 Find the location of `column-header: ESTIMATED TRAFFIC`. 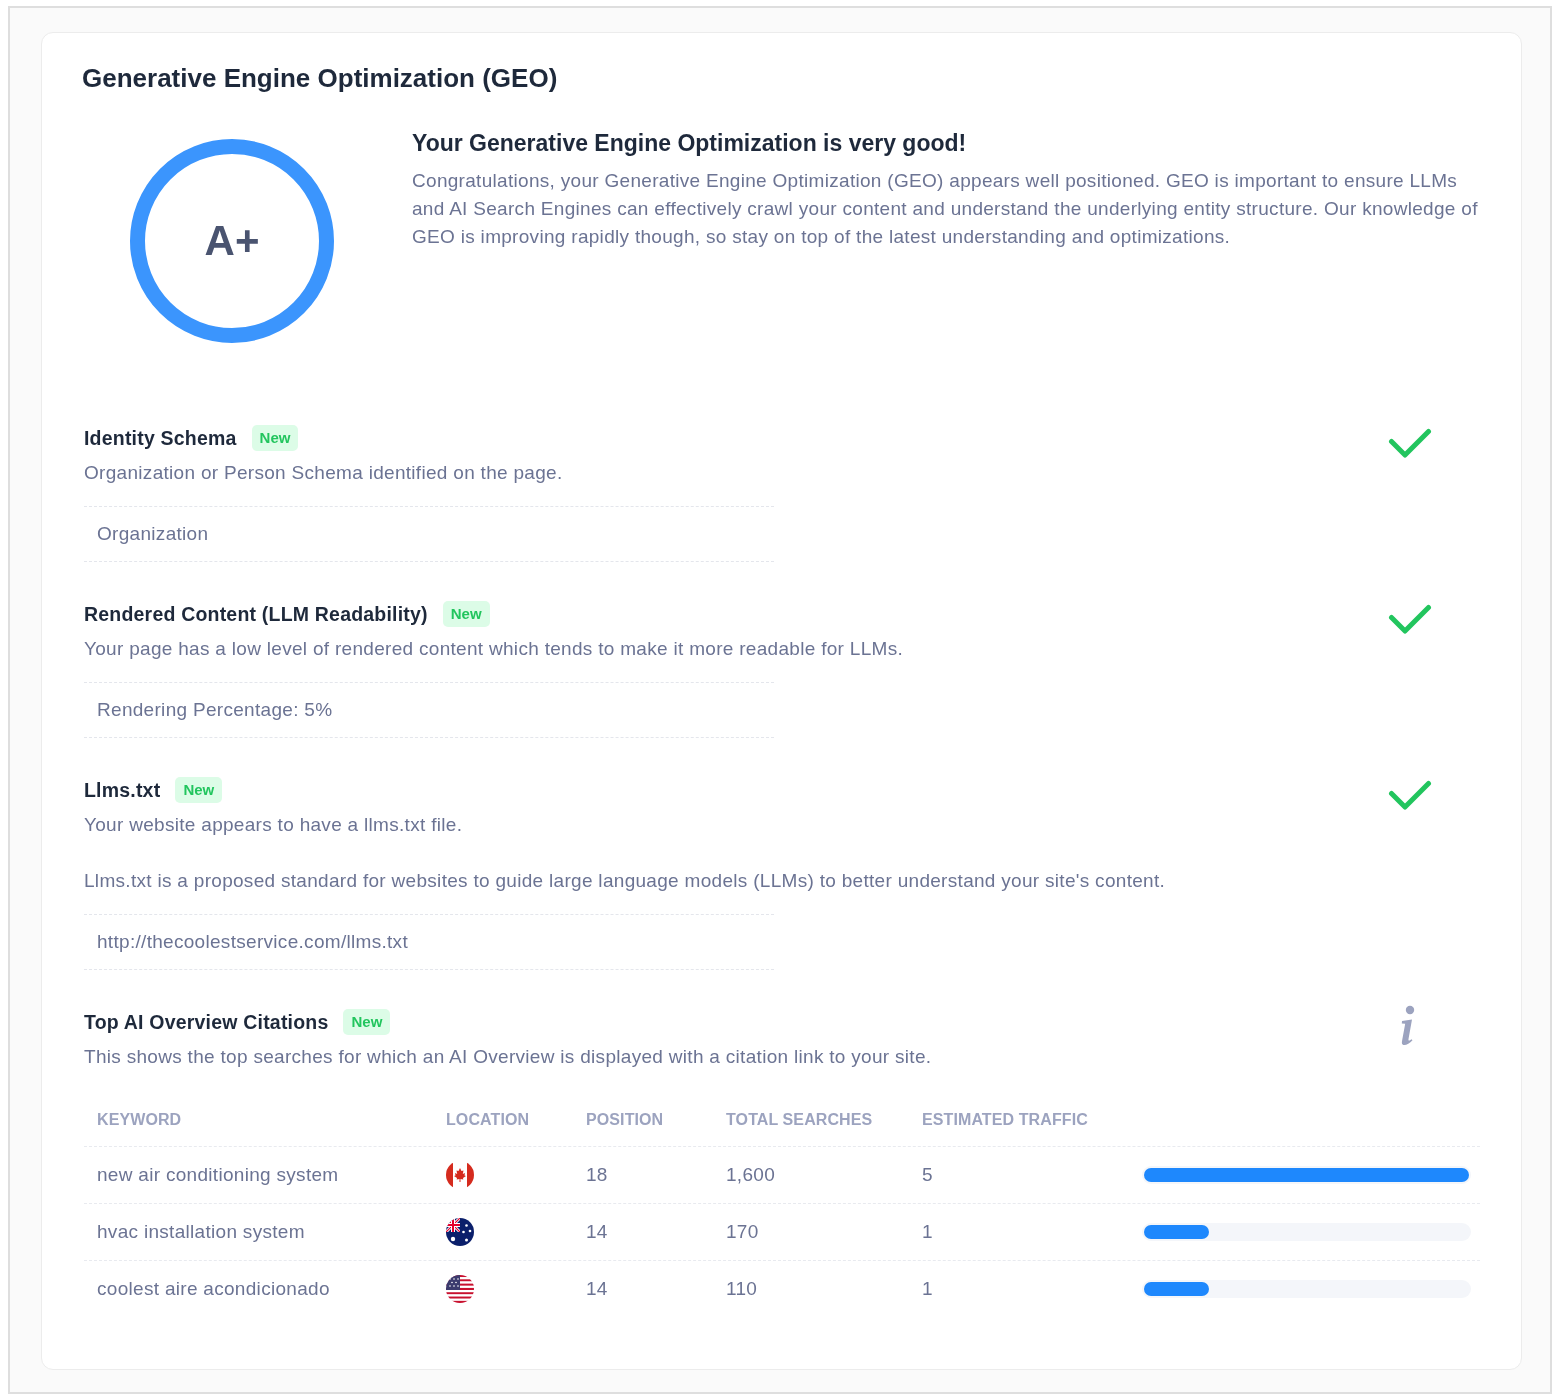

column-header: ESTIMATED TRAFFIC is located at coordinates (1005, 1119).